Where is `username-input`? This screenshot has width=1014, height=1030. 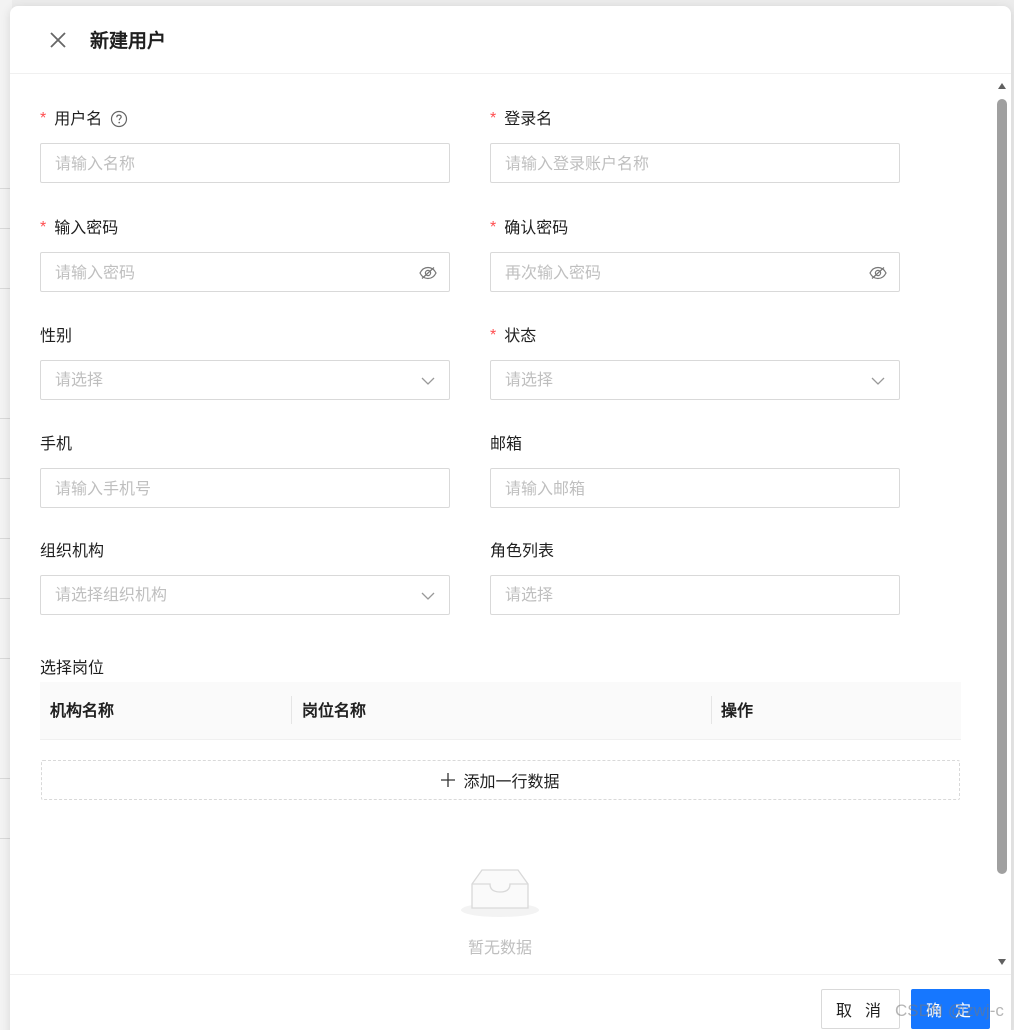 username-input is located at coordinates (245, 163).